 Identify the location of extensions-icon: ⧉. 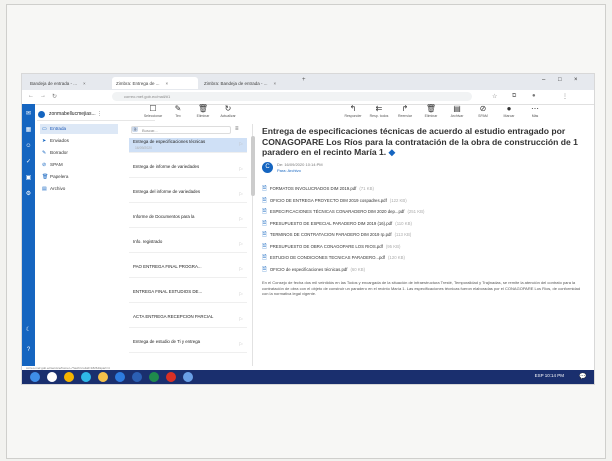
(514, 96).